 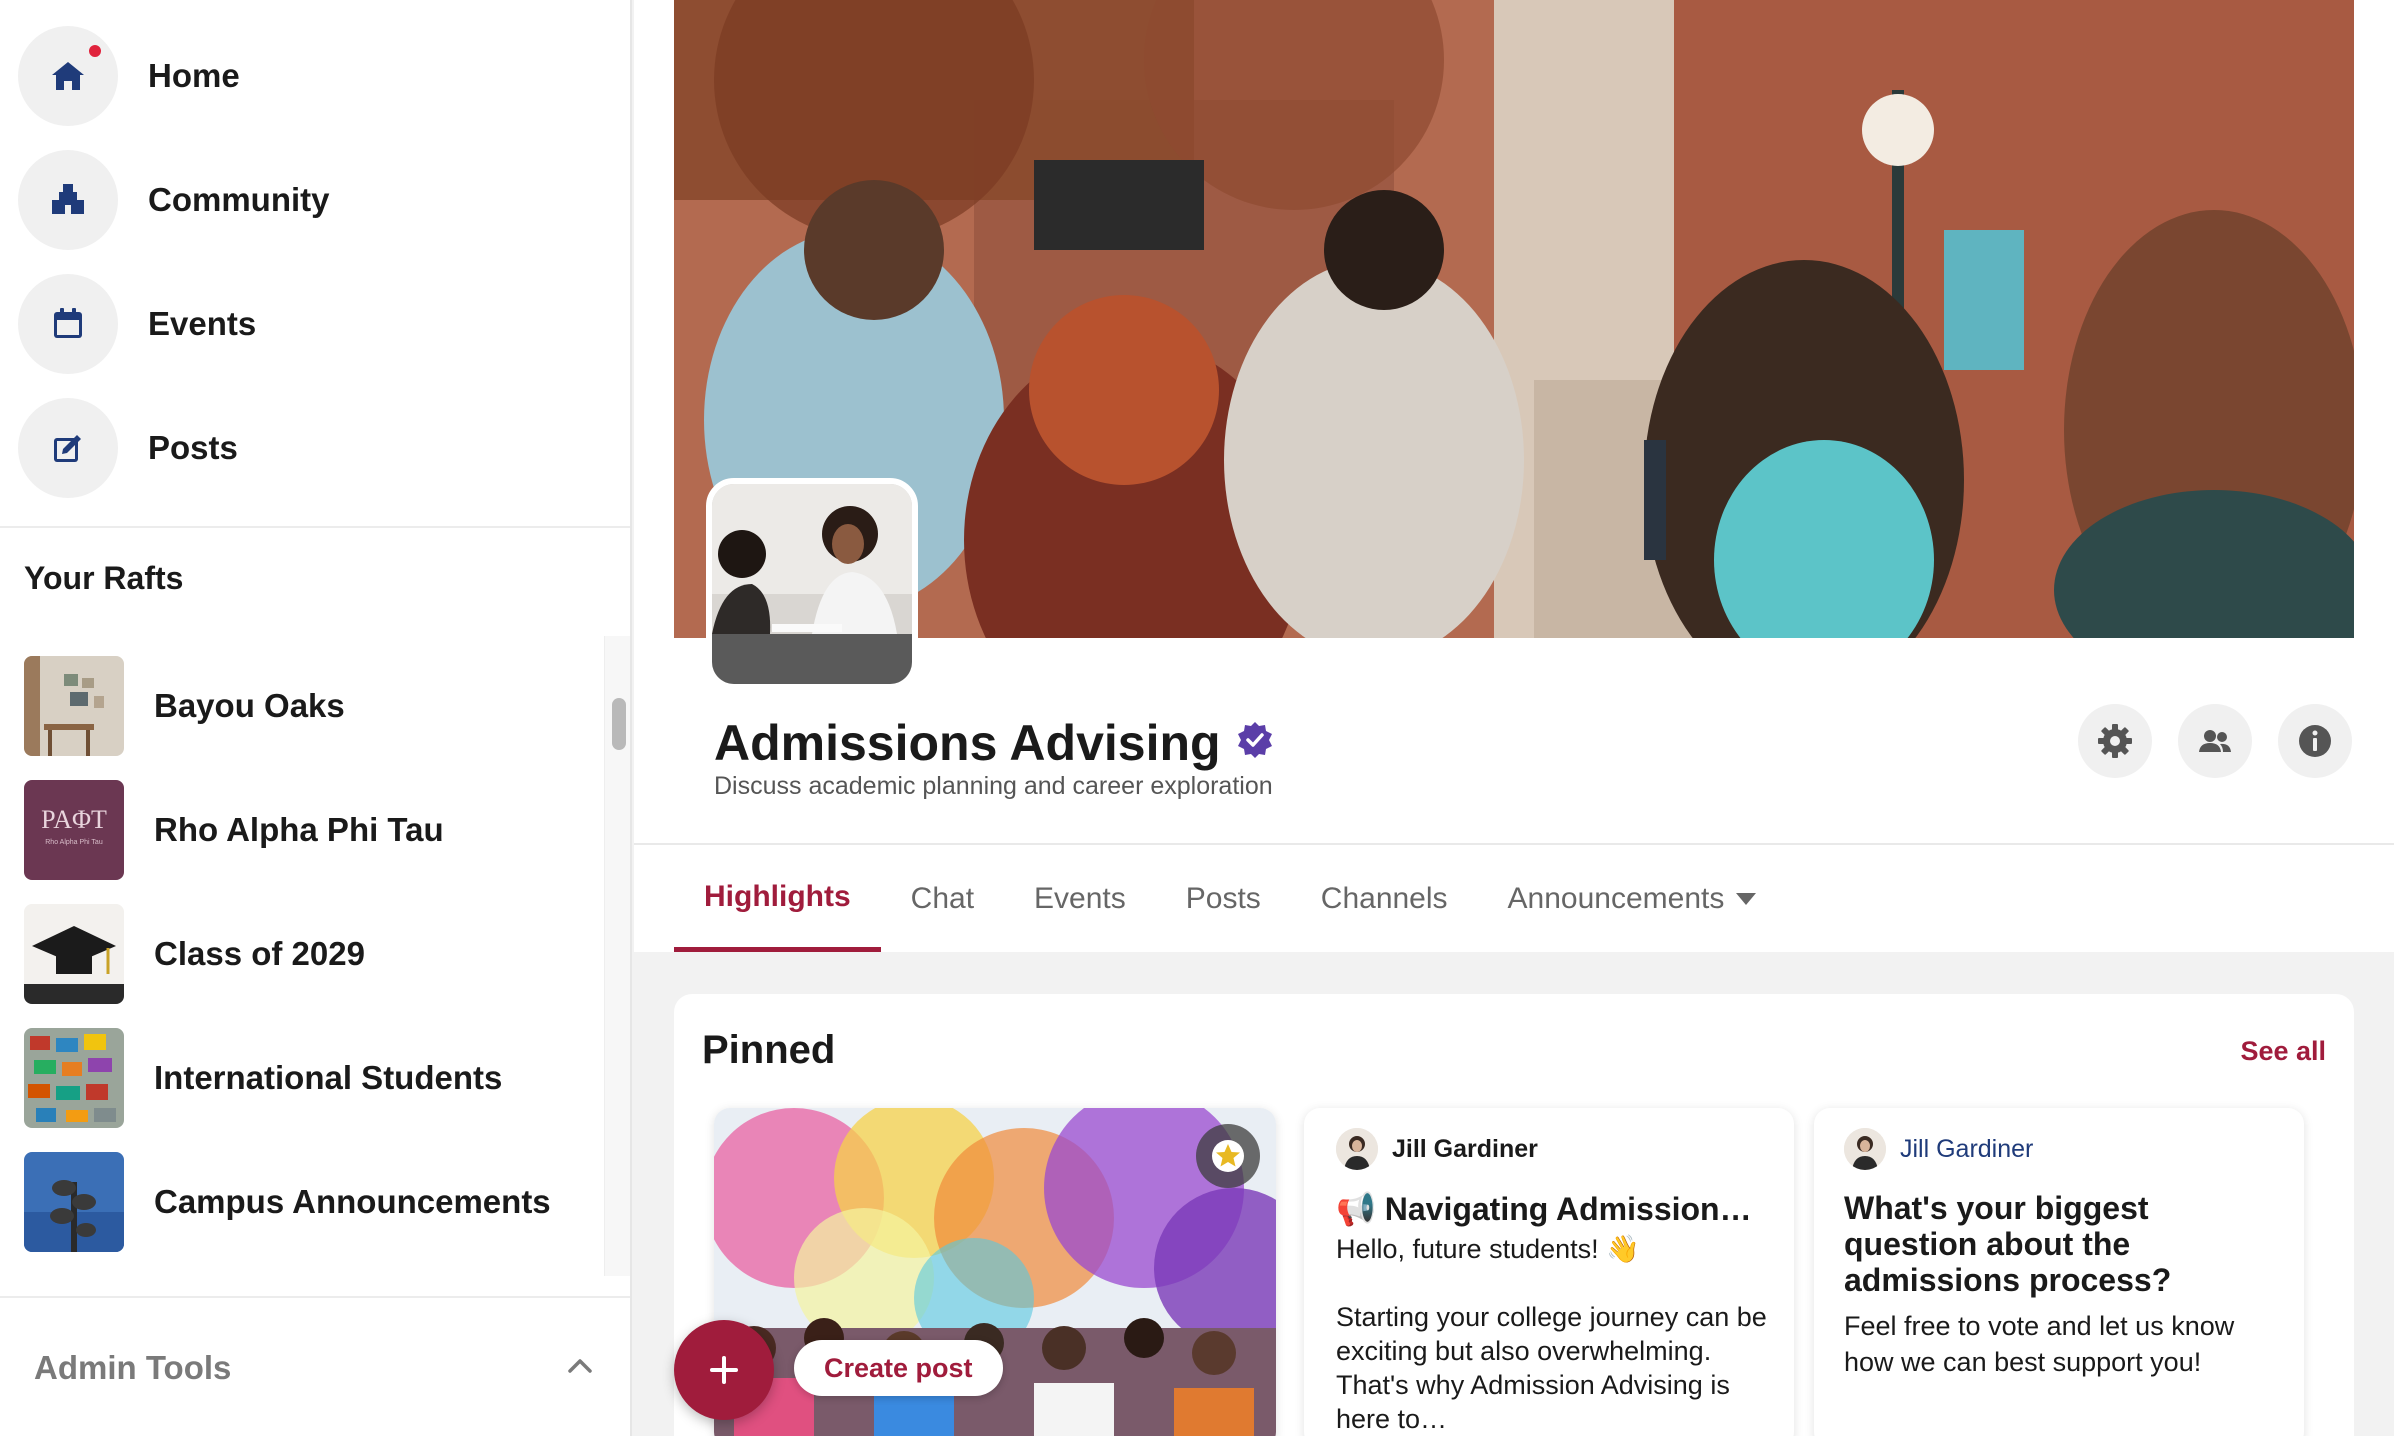 I want to click on raft-item-class-of-2029: Class of 2029, so click(x=309, y=954).